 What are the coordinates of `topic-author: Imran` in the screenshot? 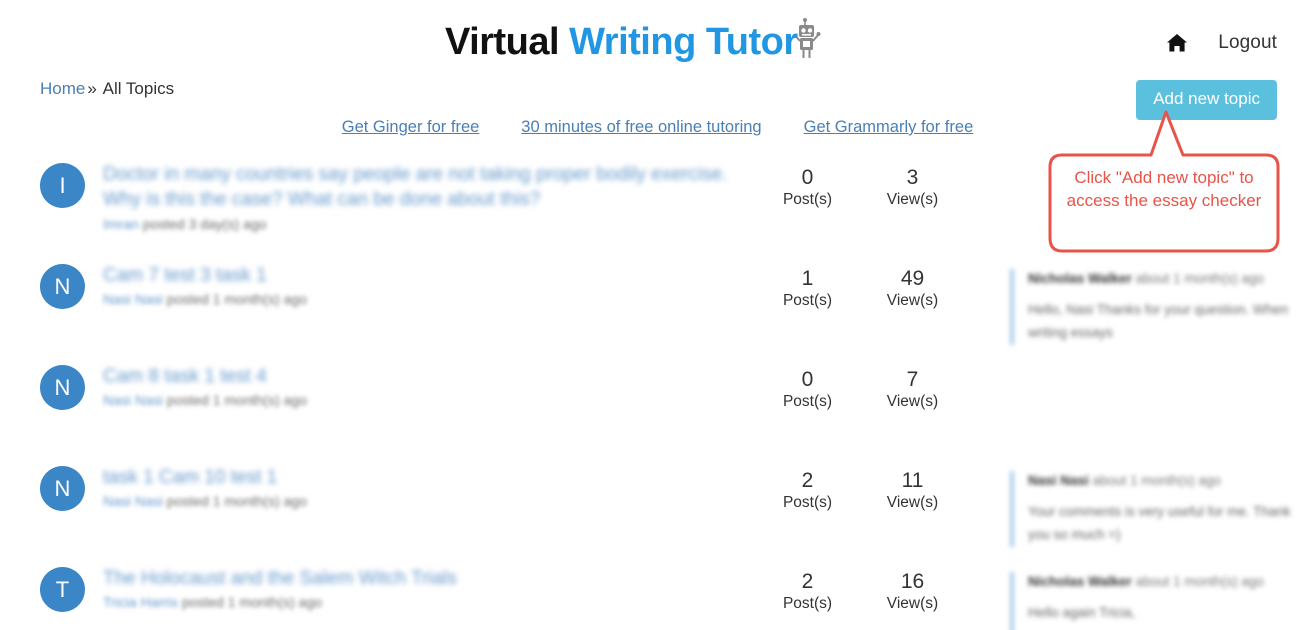 It's located at (121, 224).